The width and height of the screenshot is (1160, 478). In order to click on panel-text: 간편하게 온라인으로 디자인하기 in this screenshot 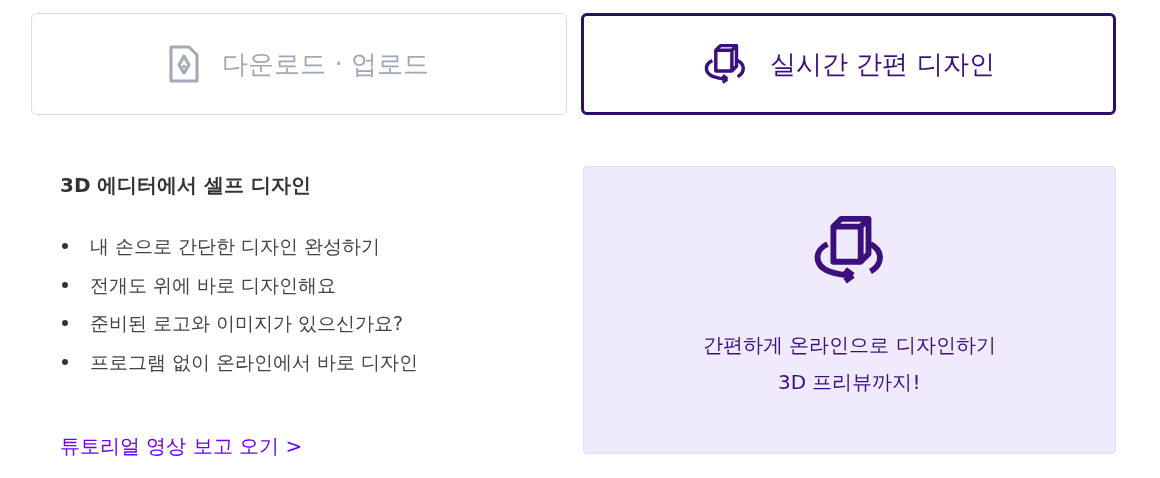, I will do `click(849, 345)`.